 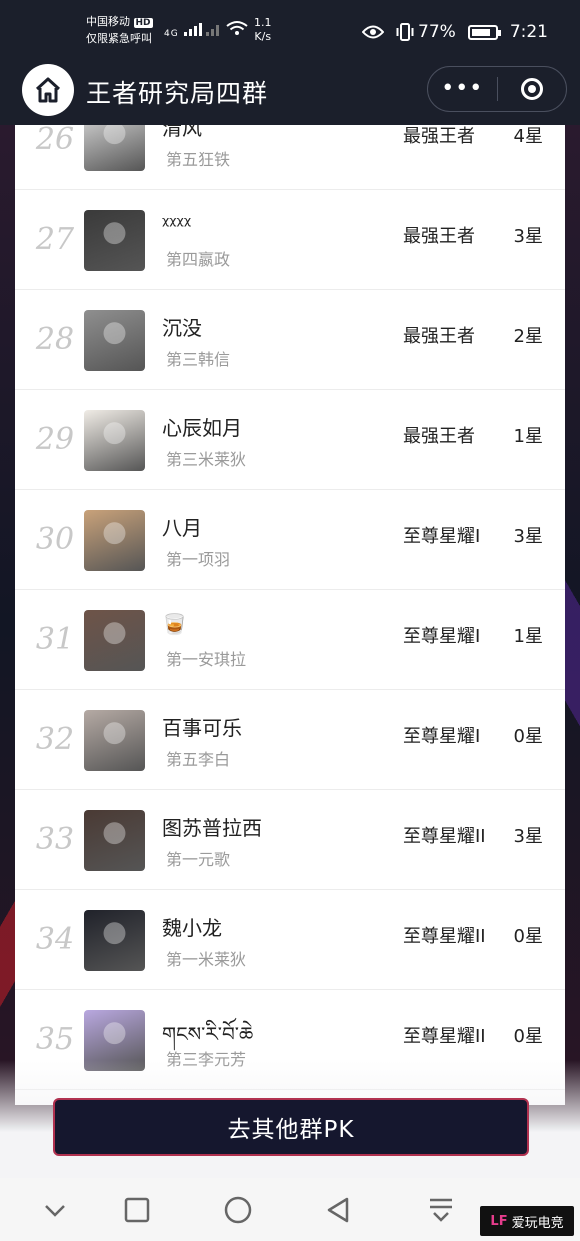 What do you see at coordinates (55, 739) in the screenshot?
I see `rank-number: 32` at bounding box center [55, 739].